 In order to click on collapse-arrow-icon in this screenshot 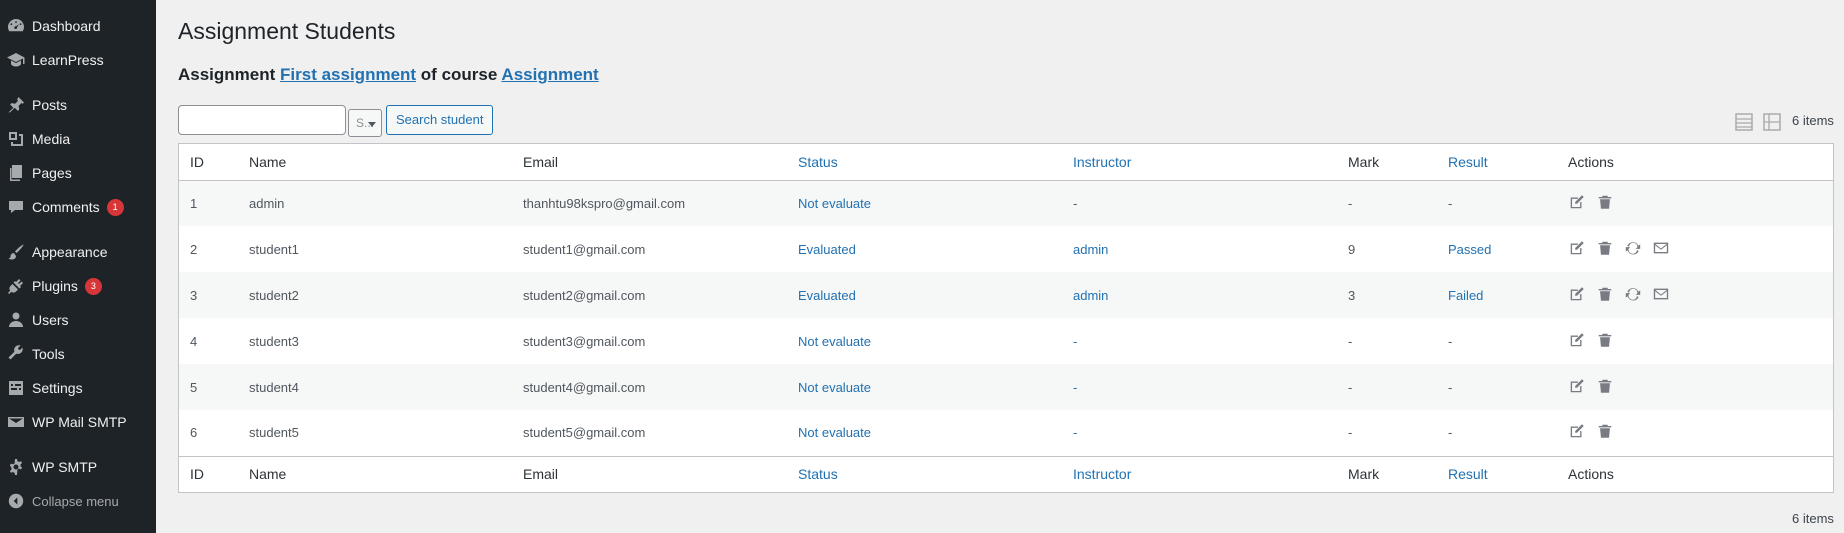, I will do `click(16, 501)`.